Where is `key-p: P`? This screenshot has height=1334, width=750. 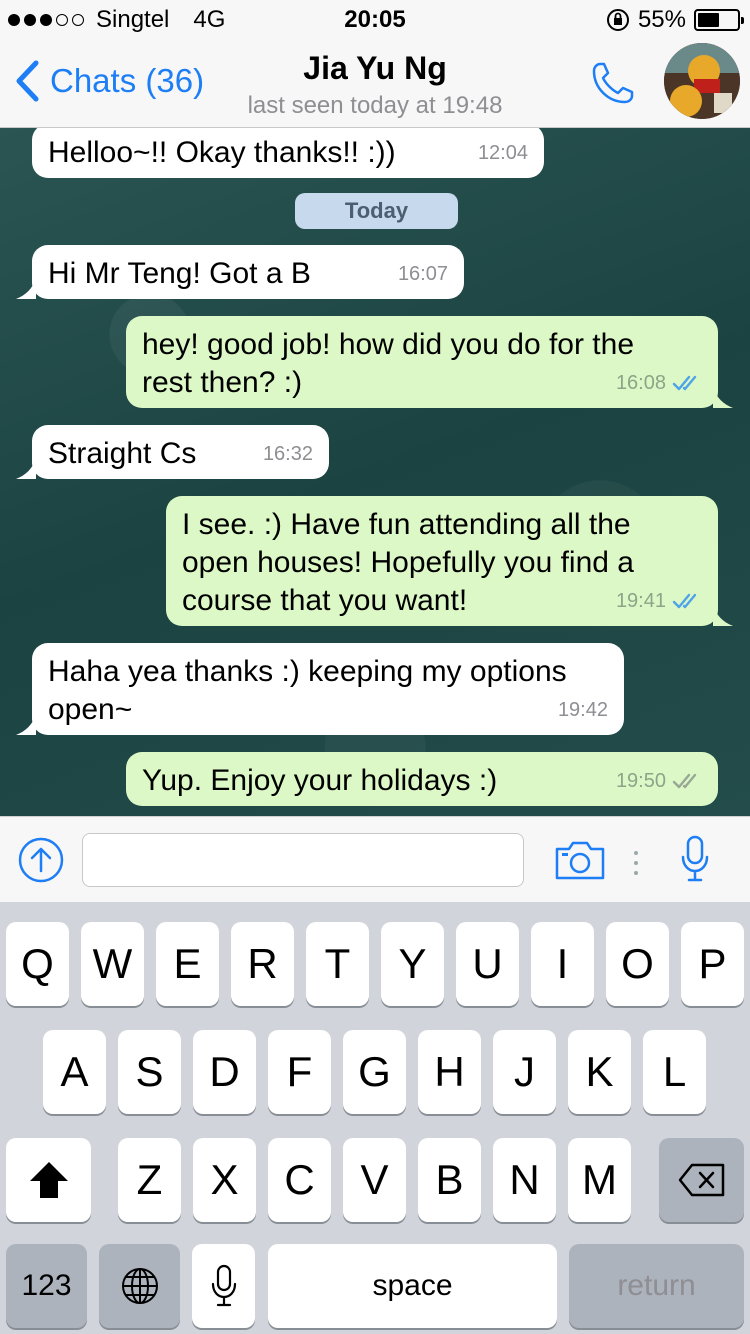 key-p: P is located at coordinates (712, 964).